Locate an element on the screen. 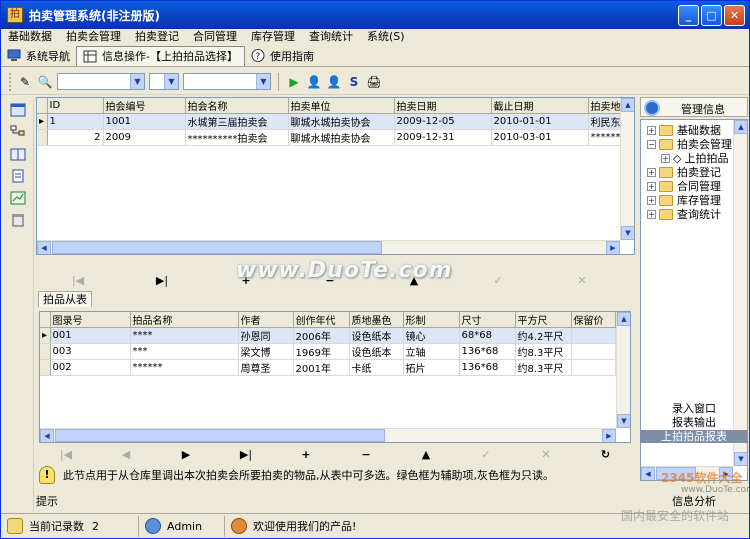  tree-item-query-statistics: + 查询统计 is located at coordinates (684, 214).